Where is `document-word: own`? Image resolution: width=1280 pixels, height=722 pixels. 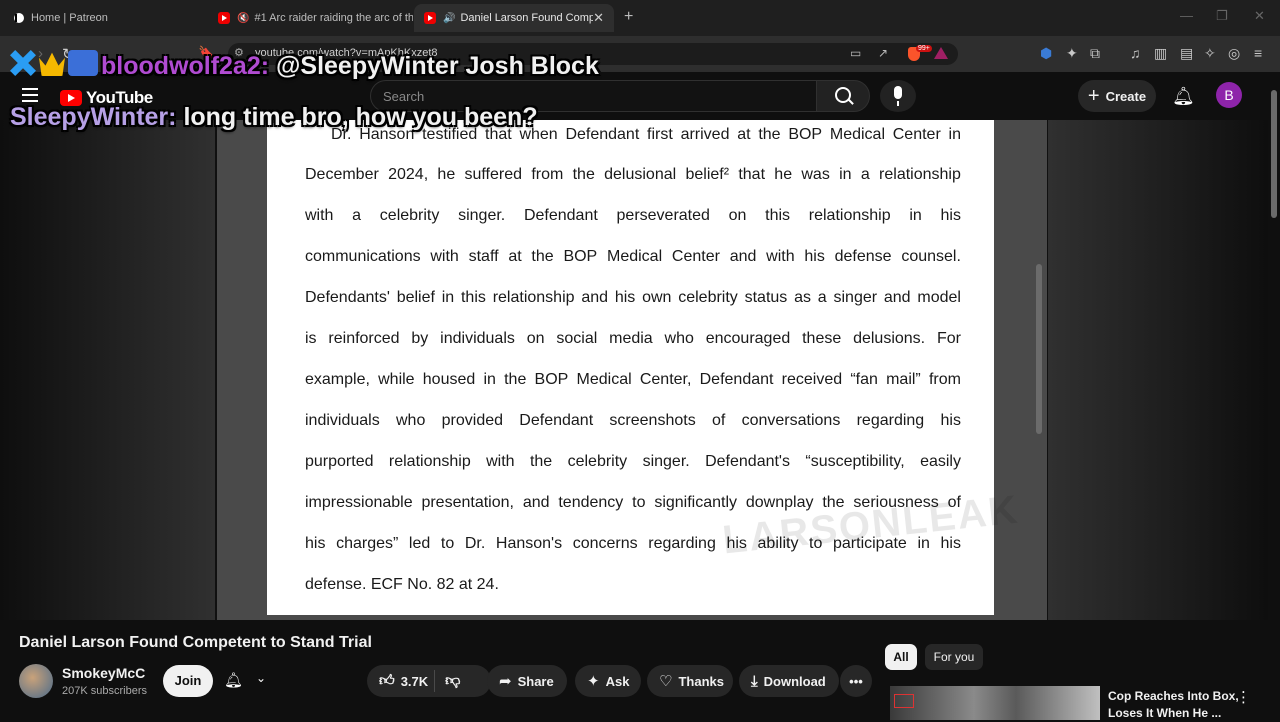
document-word: own is located at coordinates (657, 297).